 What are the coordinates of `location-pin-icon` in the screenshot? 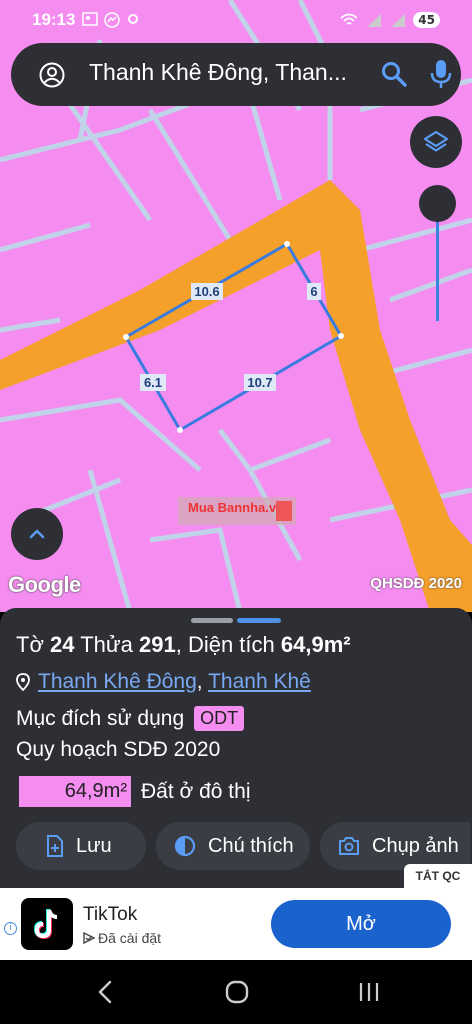 It's located at (23, 682).